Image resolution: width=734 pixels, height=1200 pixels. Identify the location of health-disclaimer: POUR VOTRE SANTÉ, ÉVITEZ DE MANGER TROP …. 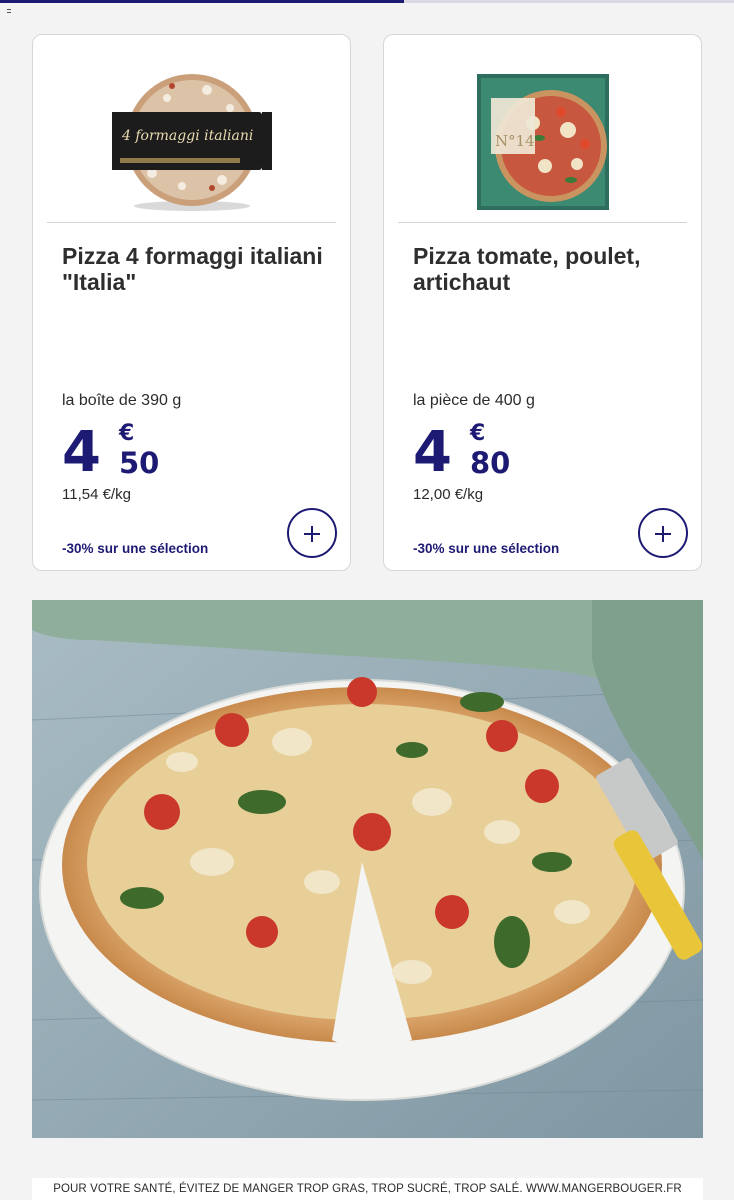
(367, 1189).